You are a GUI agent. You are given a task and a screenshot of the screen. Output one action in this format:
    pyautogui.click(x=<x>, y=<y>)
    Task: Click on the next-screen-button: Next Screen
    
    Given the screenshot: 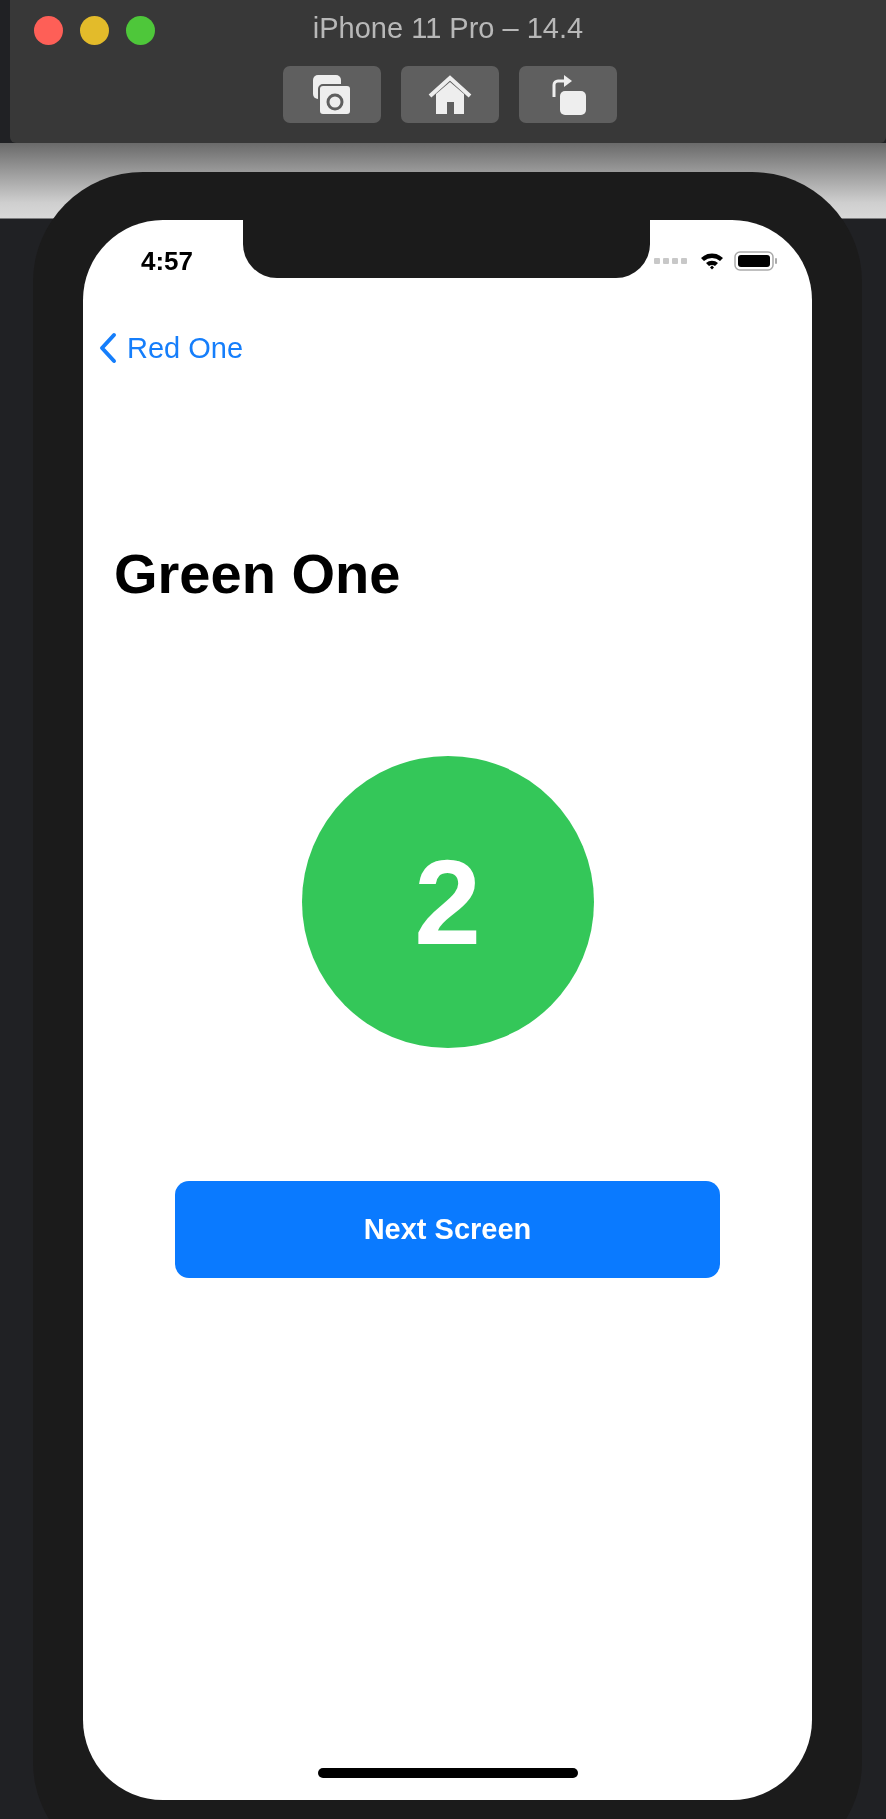 What is the action you would take?
    pyautogui.click(x=447, y=1229)
    